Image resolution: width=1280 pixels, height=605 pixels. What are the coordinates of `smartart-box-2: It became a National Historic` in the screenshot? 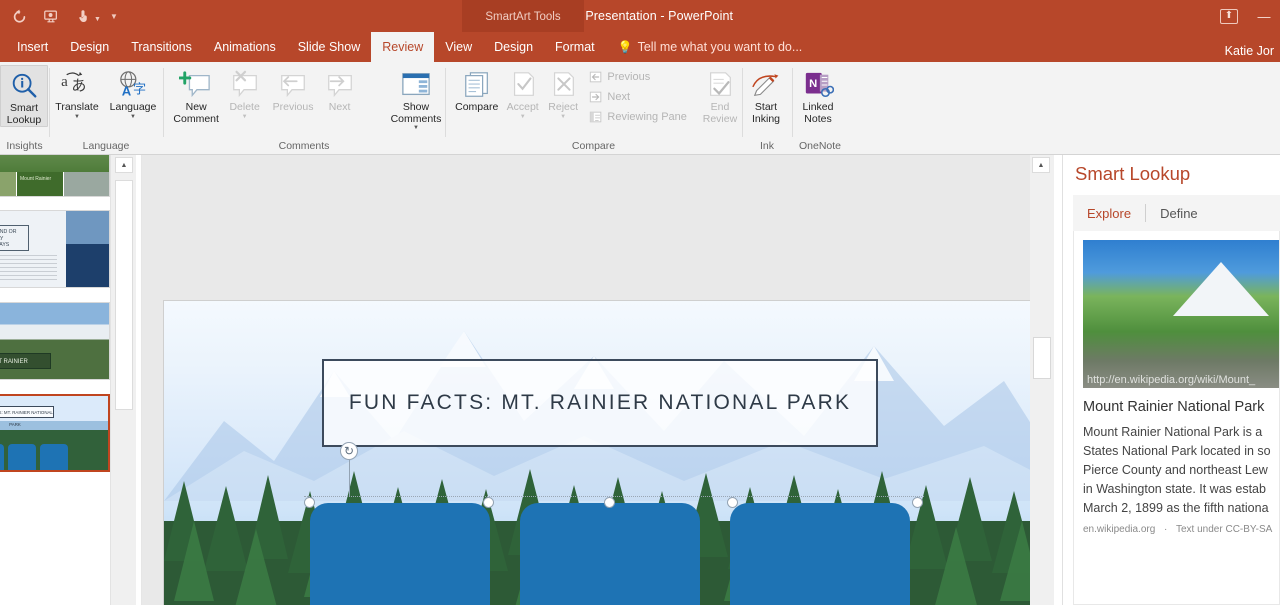 It's located at (610, 554).